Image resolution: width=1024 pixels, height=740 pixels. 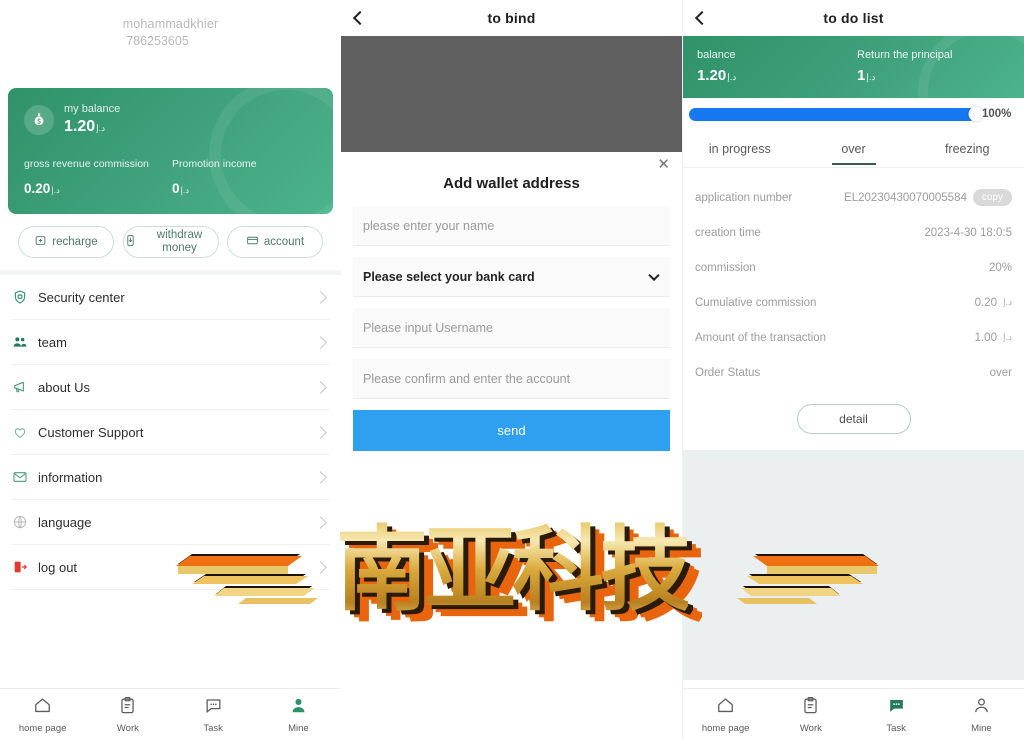 What do you see at coordinates (170, 342) in the screenshot?
I see `menu-item-team: team` at bounding box center [170, 342].